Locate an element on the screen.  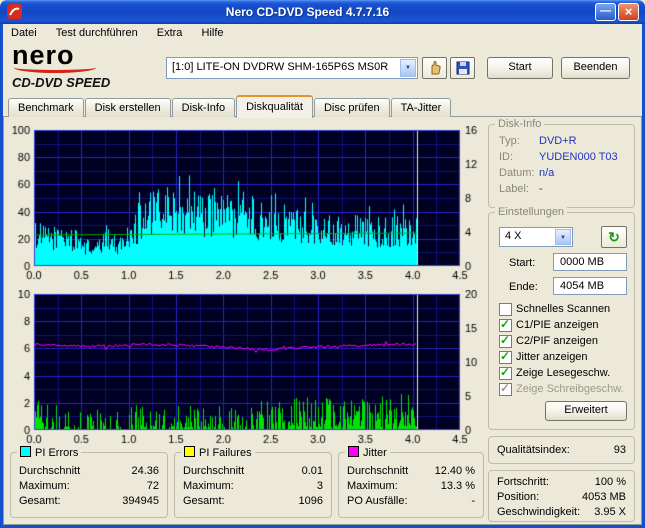
menu-datei: Datei is located at coordinates (24, 31).